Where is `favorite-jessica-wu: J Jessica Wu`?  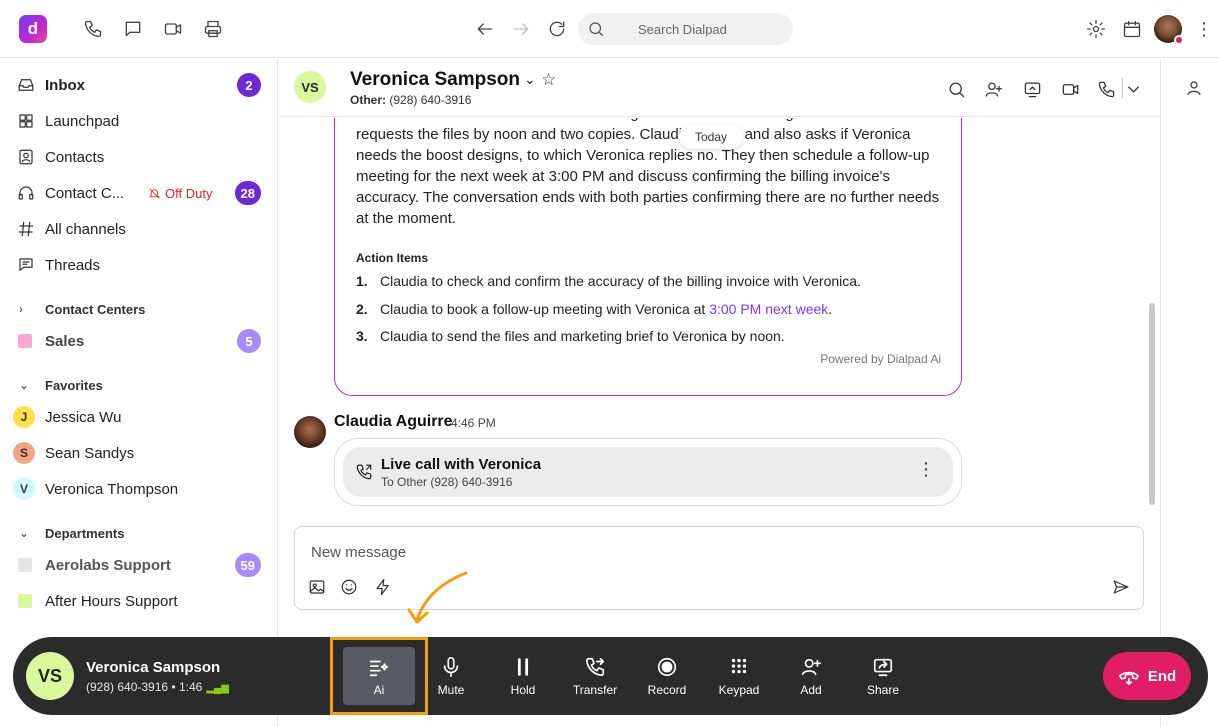
favorite-jessica-wu: J Jessica Wu is located at coordinates (139, 417).